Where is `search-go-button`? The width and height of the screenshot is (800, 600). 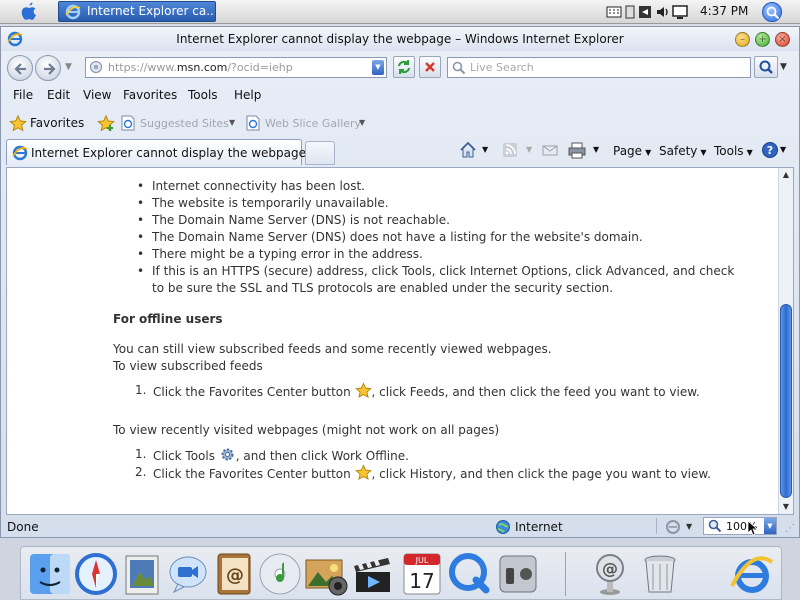 search-go-button is located at coordinates (766, 67).